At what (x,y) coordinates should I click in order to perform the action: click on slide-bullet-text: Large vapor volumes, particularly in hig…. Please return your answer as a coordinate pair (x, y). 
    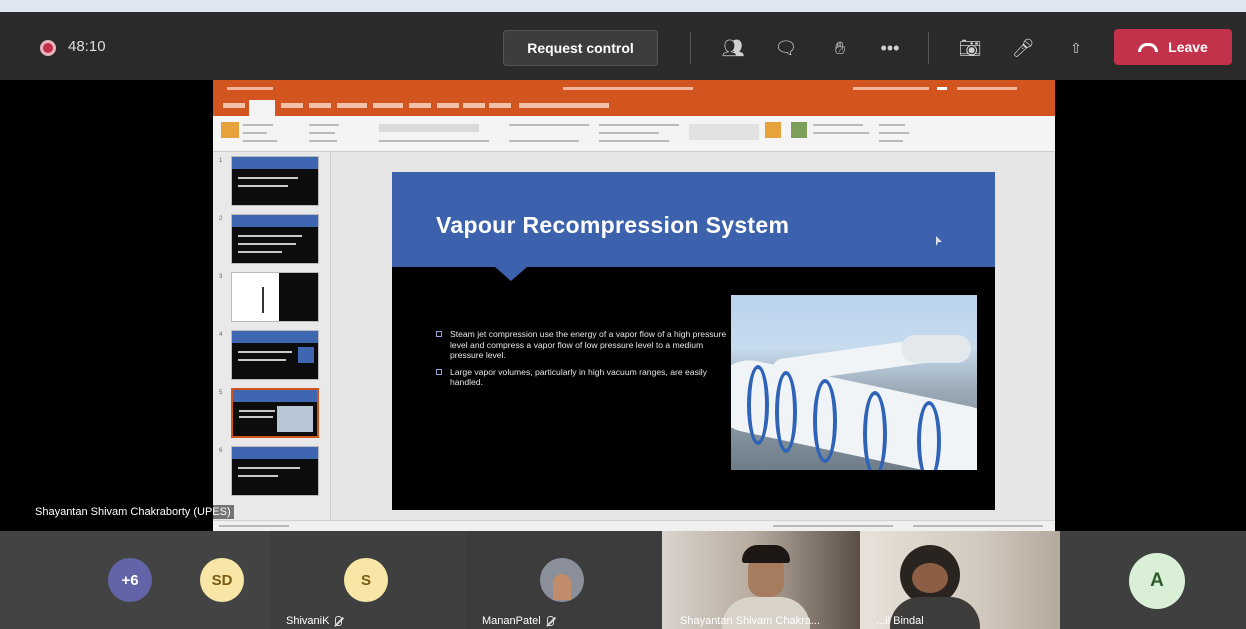
    Looking at the image, I should click on (578, 377).